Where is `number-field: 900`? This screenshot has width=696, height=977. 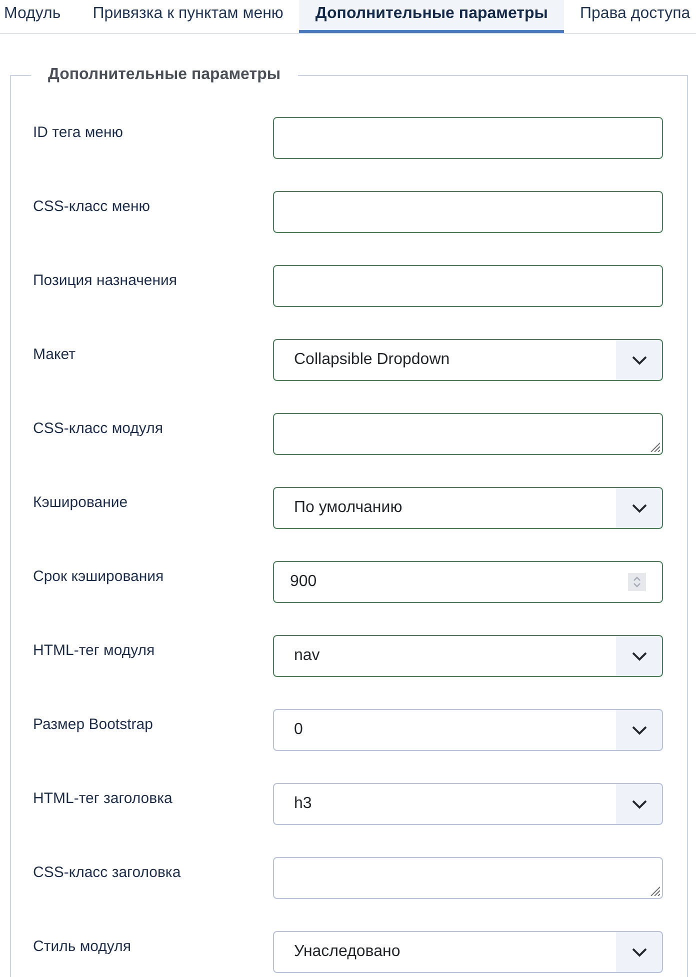
number-field: 900 is located at coordinates (468, 582).